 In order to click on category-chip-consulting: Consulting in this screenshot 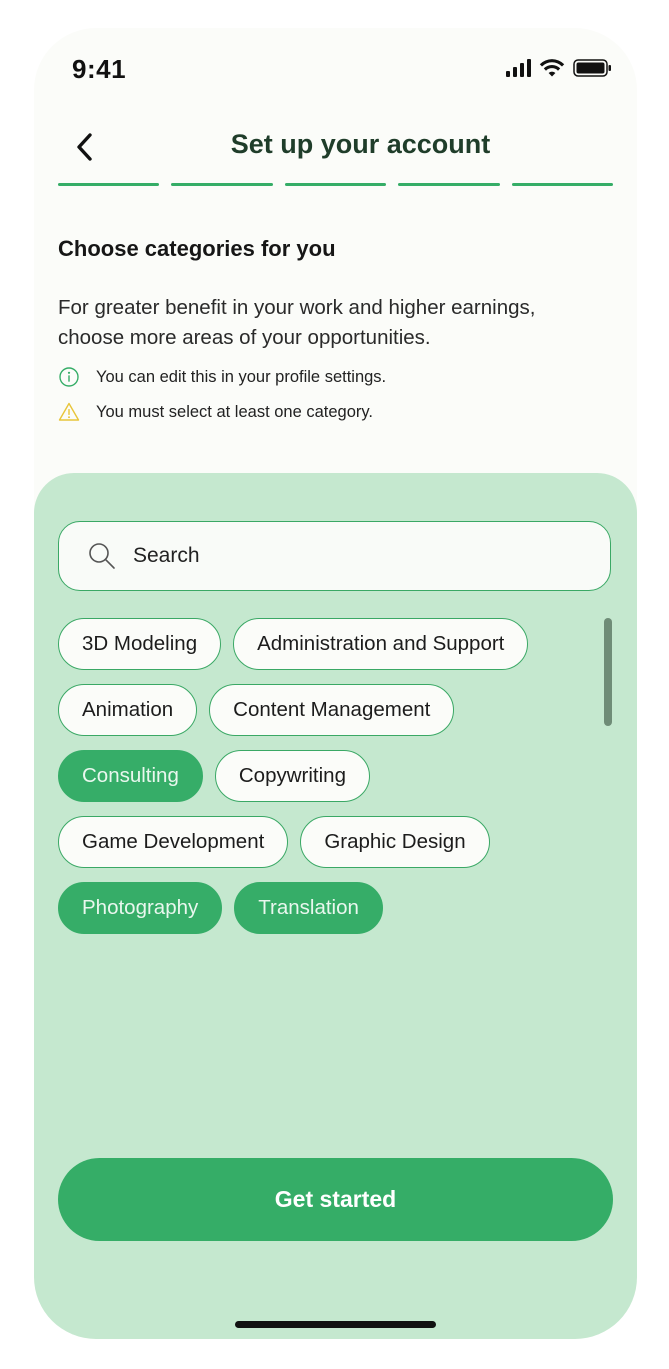, I will do `click(130, 776)`.